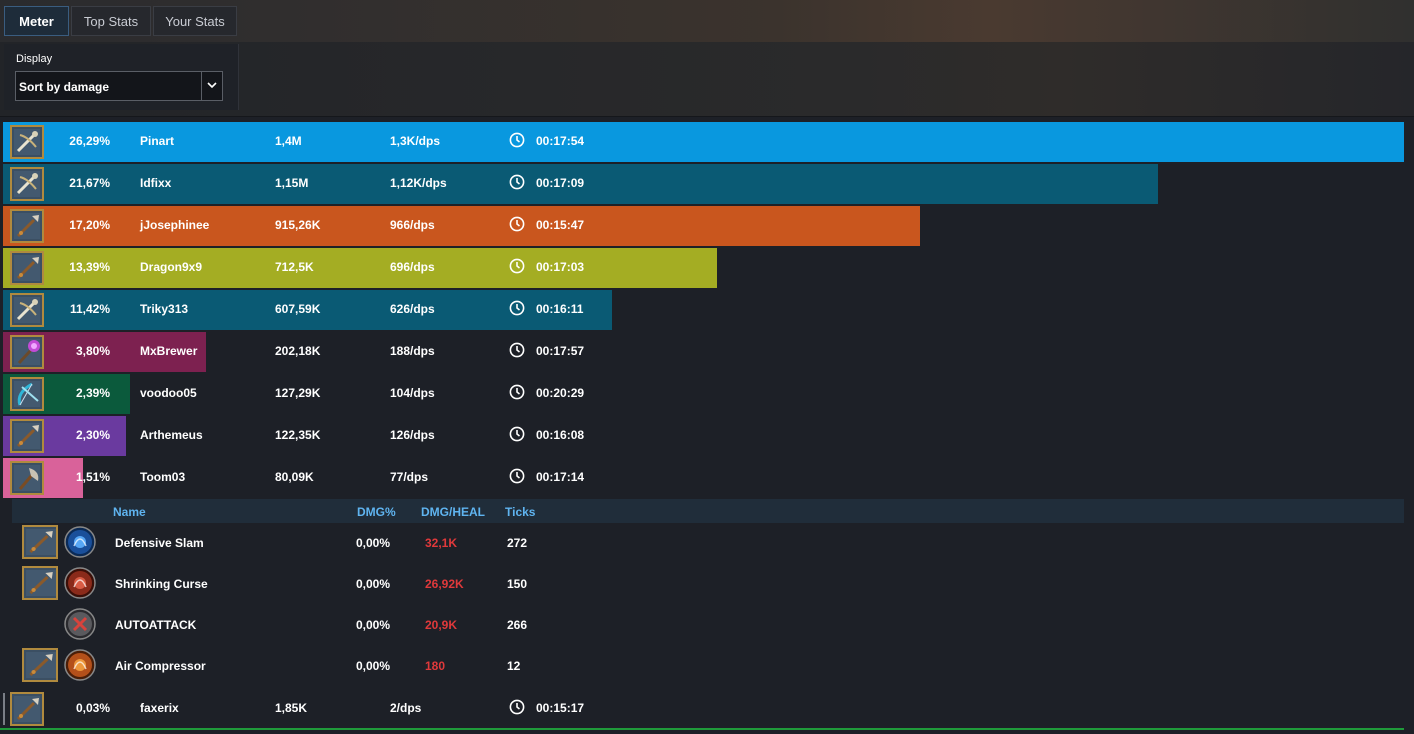  I want to click on damage-percent: 13,39%, so click(89, 267).